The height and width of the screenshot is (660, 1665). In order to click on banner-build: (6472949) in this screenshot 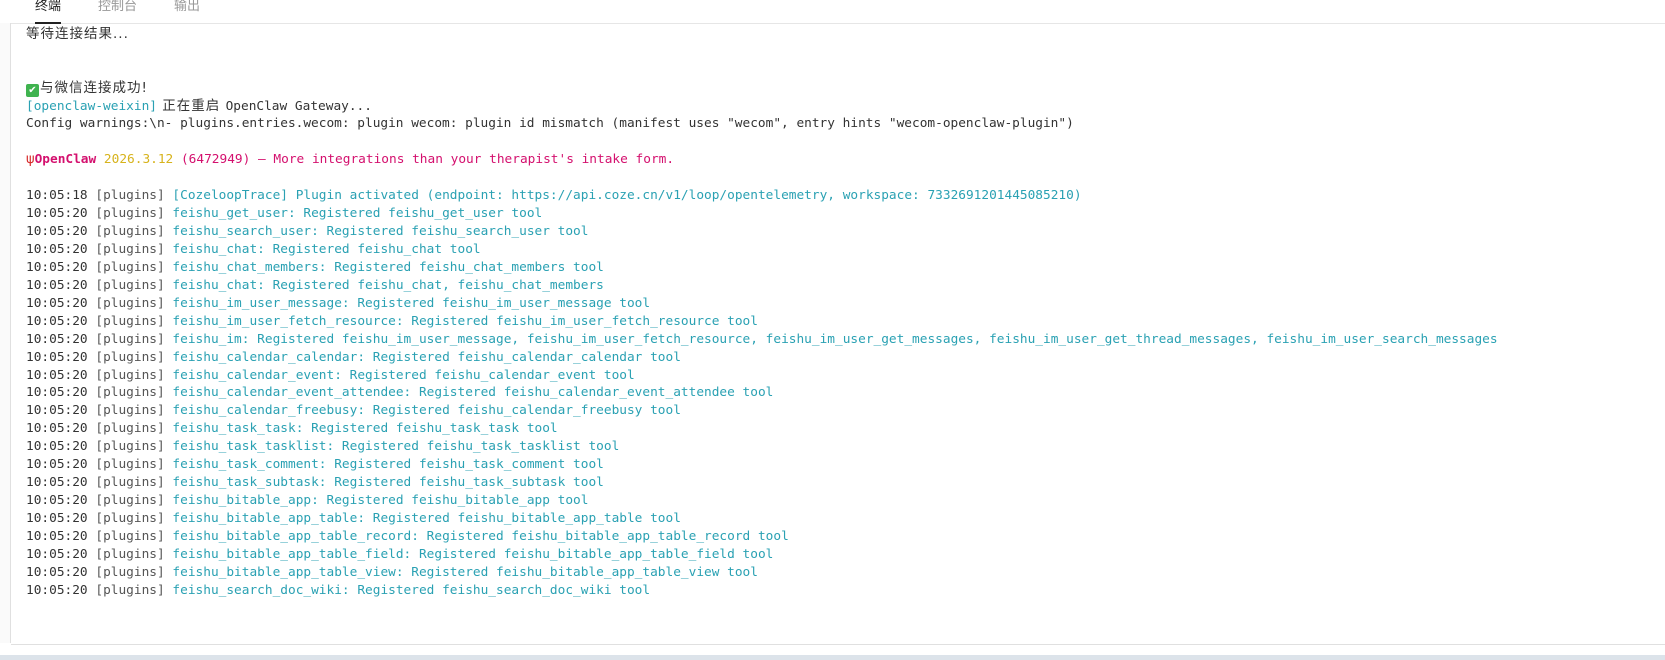, I will do `click(212, 159)`.